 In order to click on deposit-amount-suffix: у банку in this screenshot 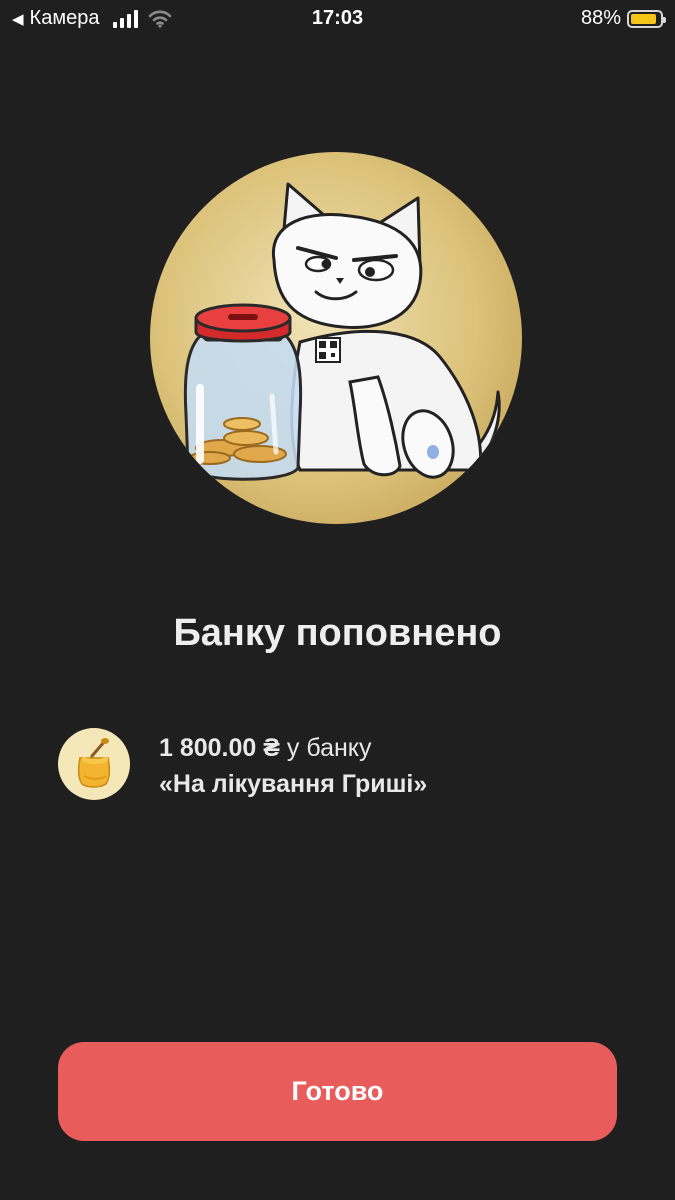, I will do `click(325, 748)`.